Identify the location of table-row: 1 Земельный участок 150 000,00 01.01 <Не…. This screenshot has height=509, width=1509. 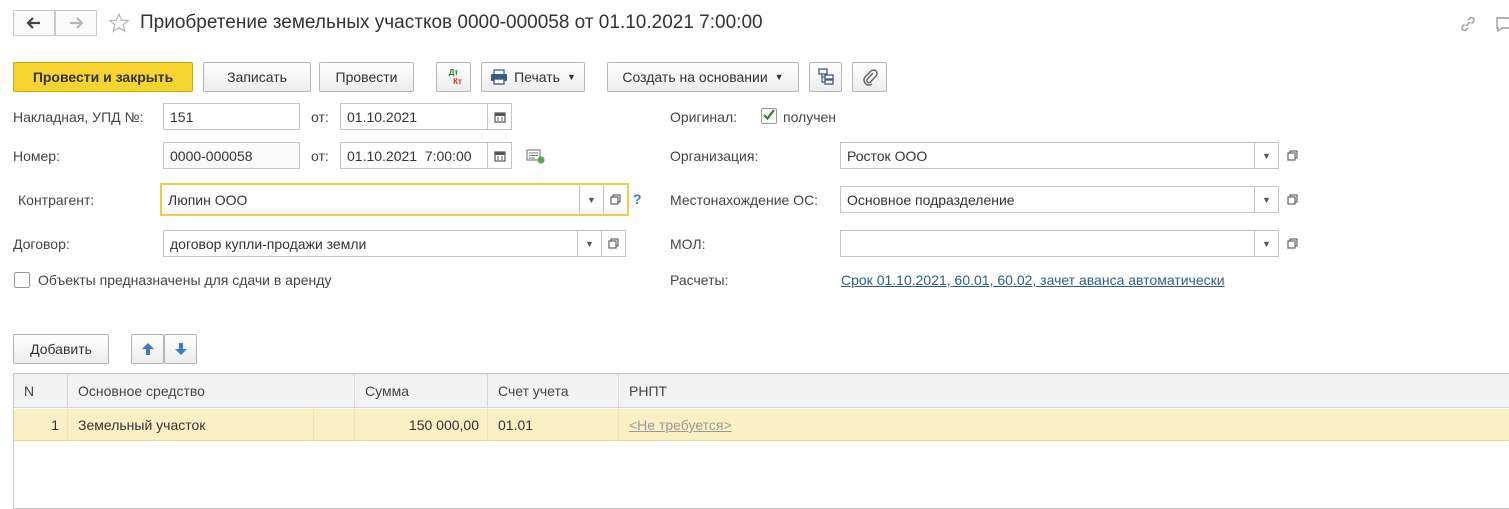
(761, 425).